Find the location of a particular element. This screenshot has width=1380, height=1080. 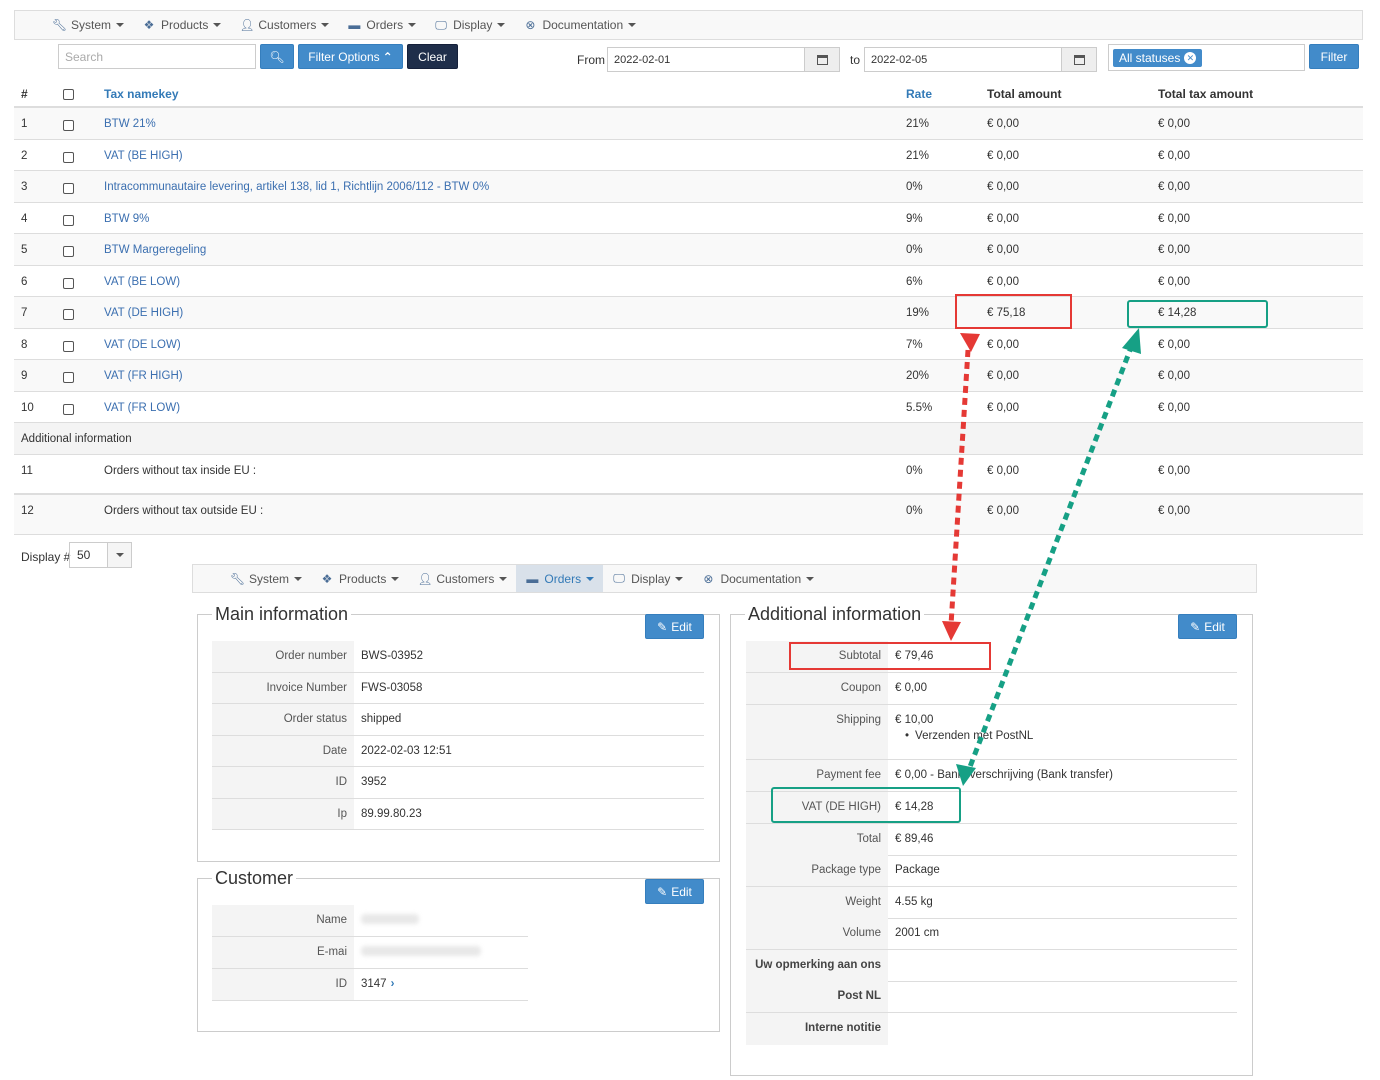

tax-namekey-link: BTW 21% is located at coordinates (130, 124).